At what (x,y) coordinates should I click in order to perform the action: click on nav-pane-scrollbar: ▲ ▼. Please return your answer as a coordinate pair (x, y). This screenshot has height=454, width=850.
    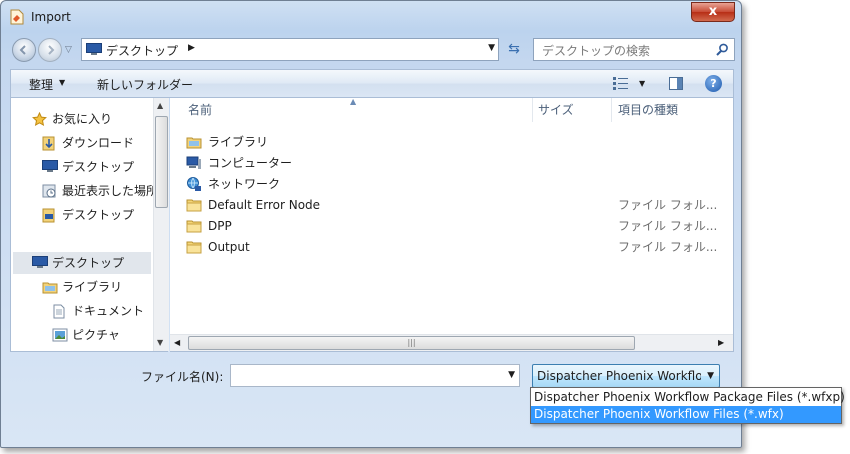
    Looking at the image, I should click on (161, 224).